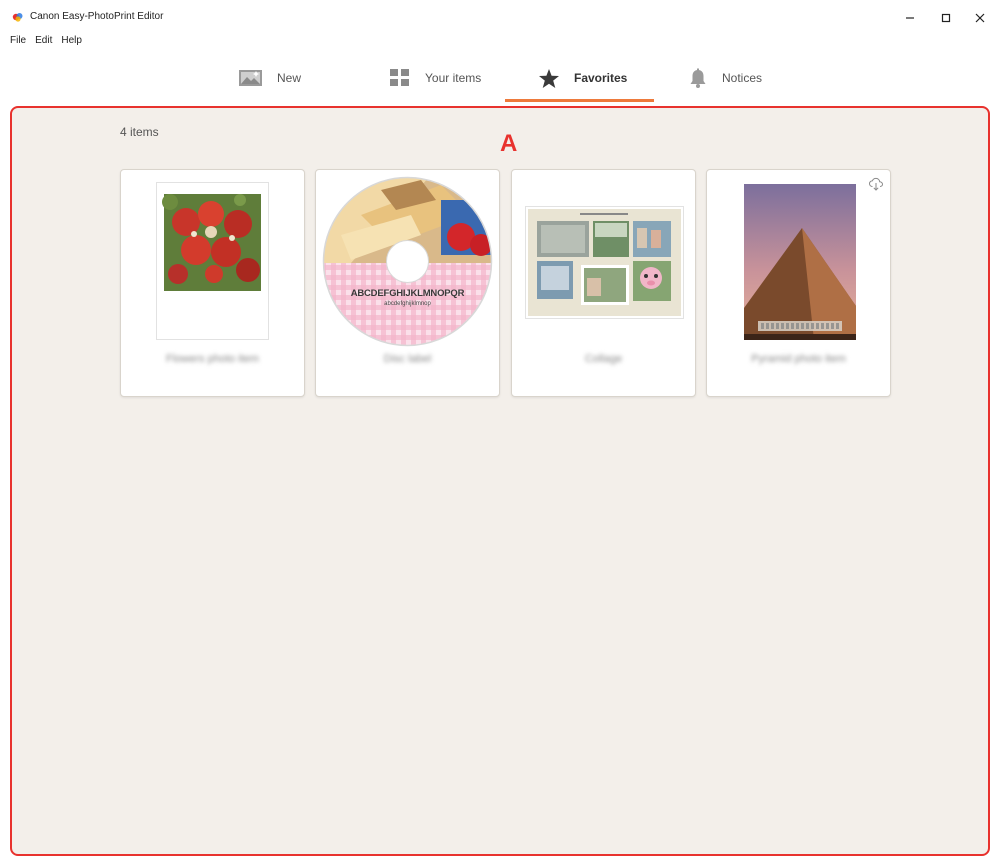  What do you see at coordinates (407, 261) in the screenshot?
I see `disc-label-thumbnail` at bounding box center [407, 261].